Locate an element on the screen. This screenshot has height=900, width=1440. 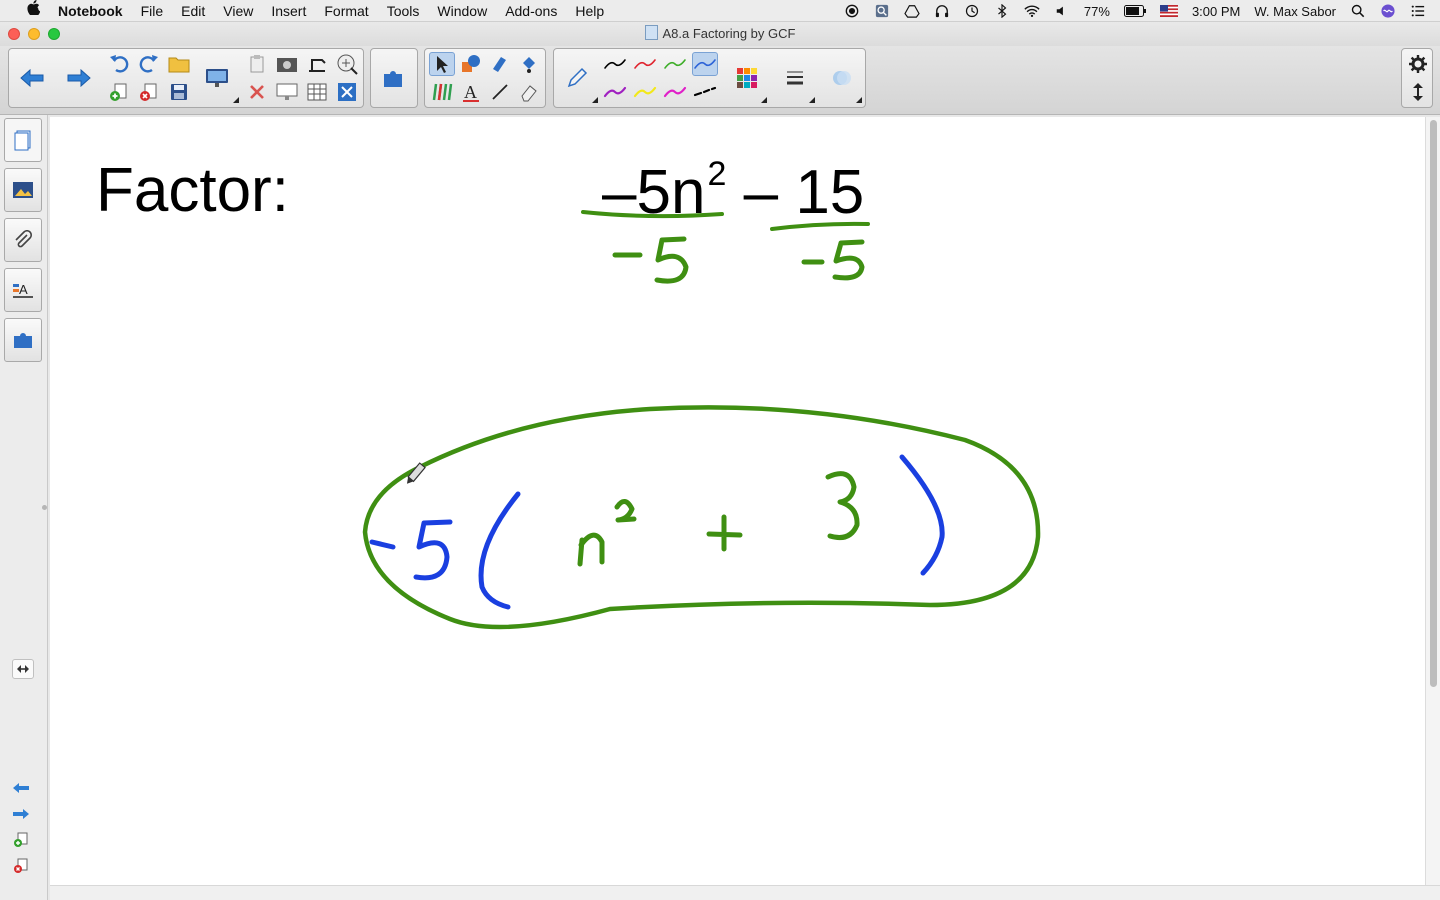
menu-app-notebook: Notebook is located at coordinates (90, 11).